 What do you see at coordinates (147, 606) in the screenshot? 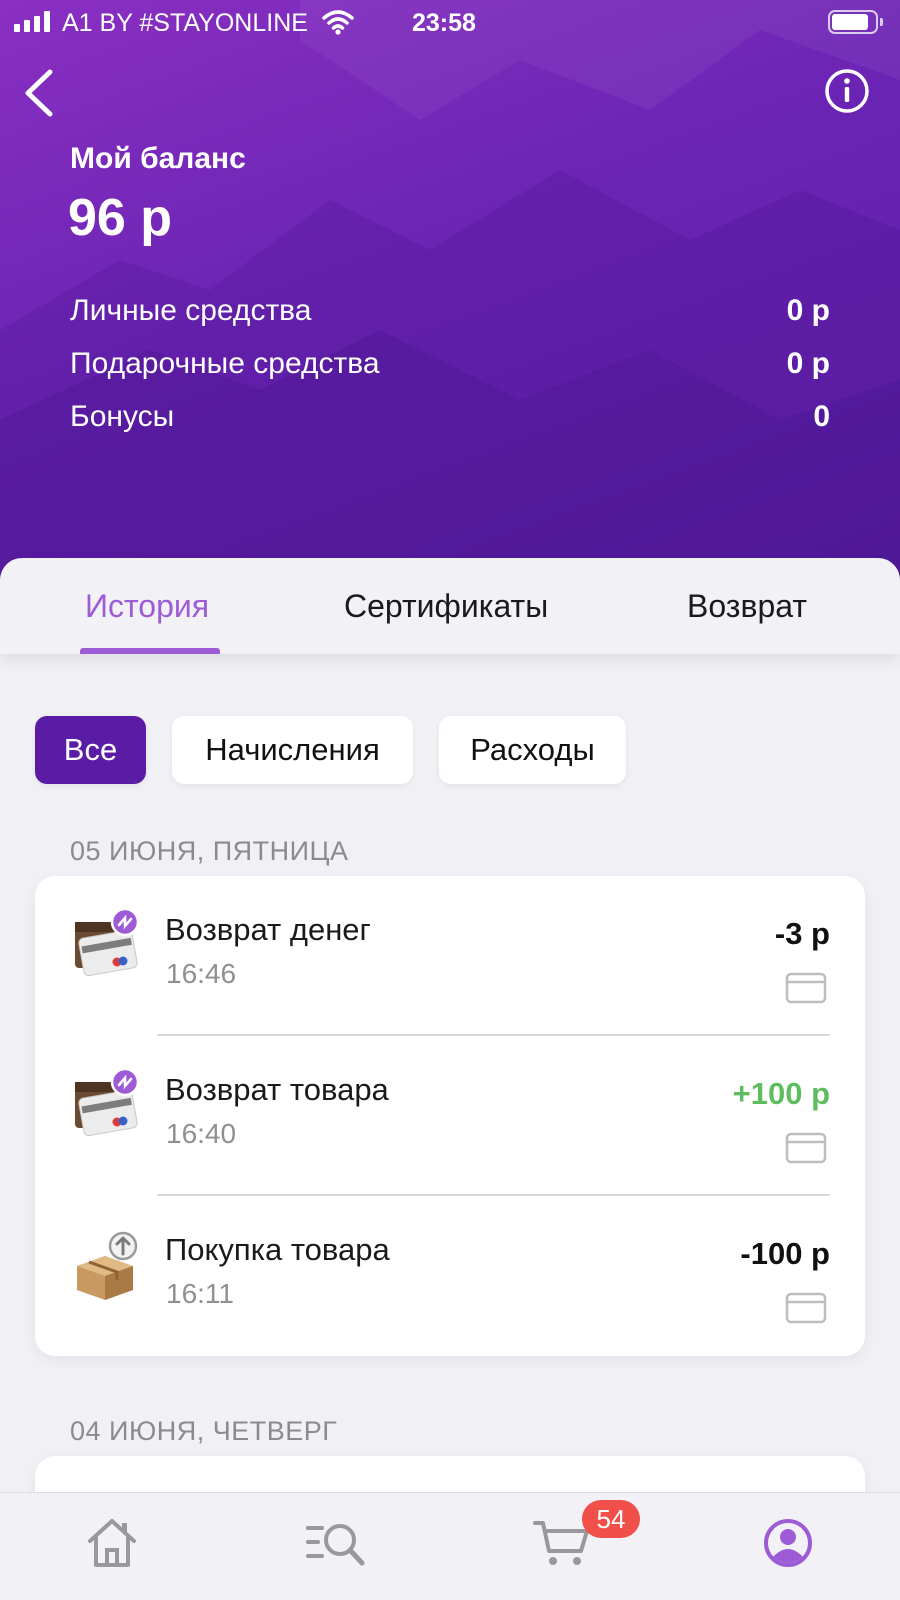
I see `tab-history: История` at bounding box center [147, 606].